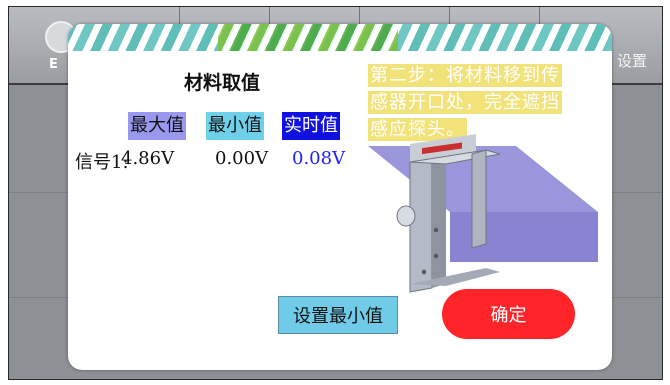 This screenshot has width=670, height=385. What do you see at coordinates (311, 126) in the screenshot?
I see `realtime-value-header: 实时值` at bounding box center [311, 126].